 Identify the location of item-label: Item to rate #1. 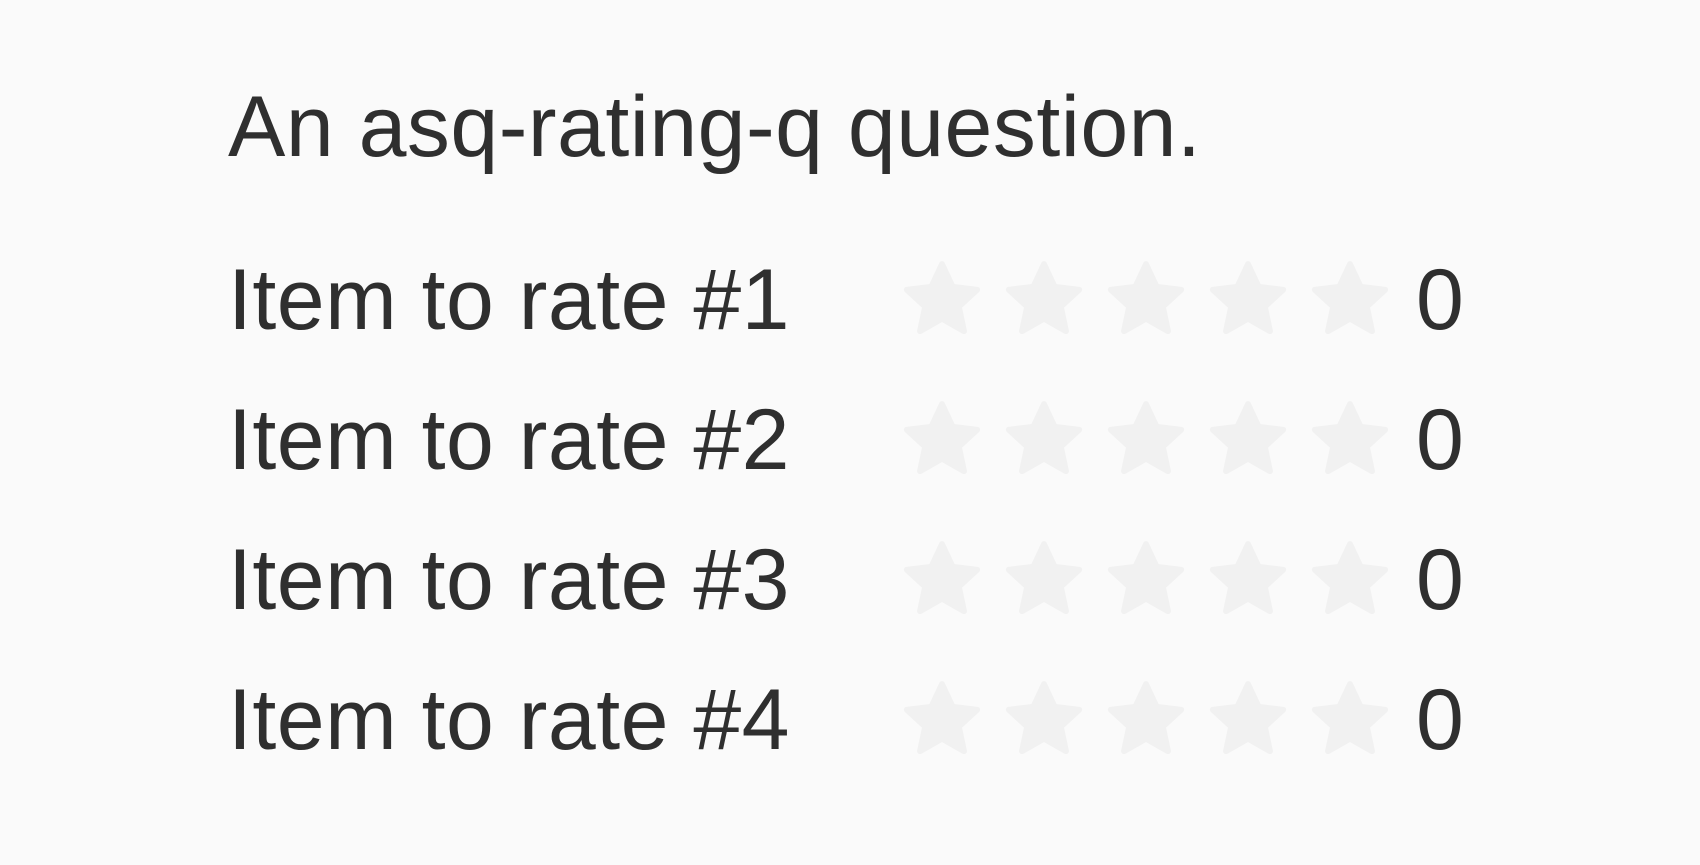
(509, 300).